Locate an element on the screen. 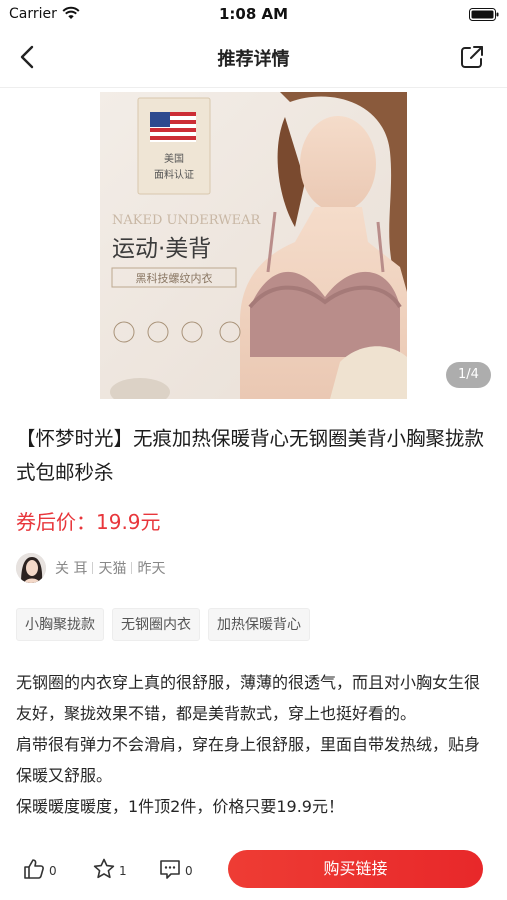  author-platform: 天猫 is located at coordinates (112, 569).